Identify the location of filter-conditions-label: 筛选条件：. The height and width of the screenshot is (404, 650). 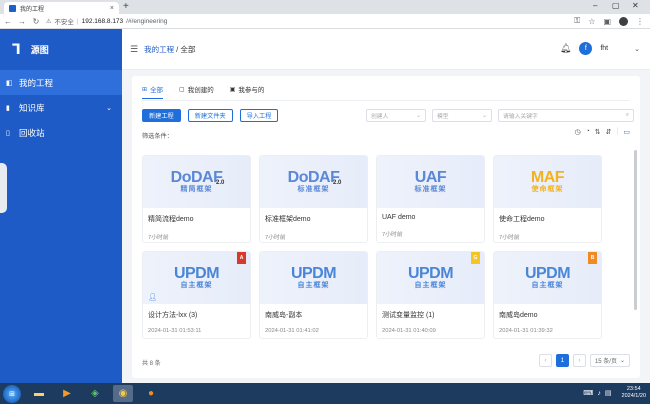
(157, 136).